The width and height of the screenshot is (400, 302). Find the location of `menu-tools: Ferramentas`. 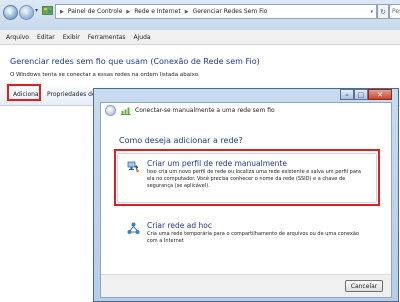

menu-tools: Ferramentas is located at coordinates (107, 37).